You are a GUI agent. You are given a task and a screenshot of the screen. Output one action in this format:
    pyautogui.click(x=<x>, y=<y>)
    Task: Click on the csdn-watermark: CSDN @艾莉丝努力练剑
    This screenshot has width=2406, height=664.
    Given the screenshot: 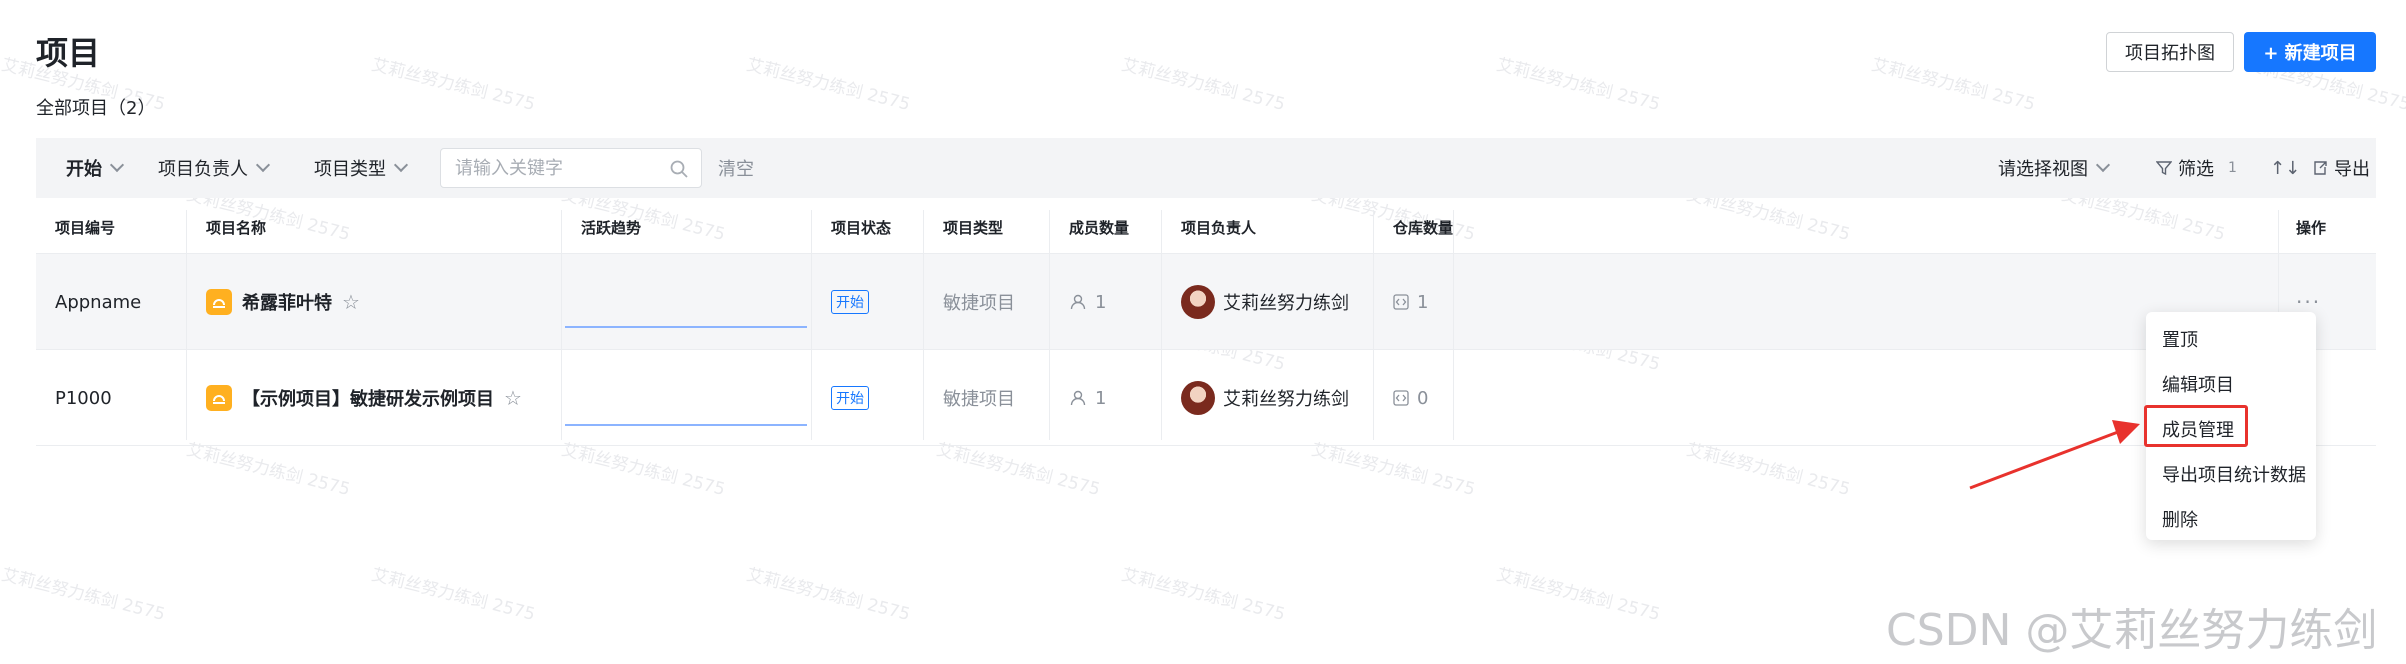 What is the action you would take?
    pyautogui.click(x=2132, y=630)
    